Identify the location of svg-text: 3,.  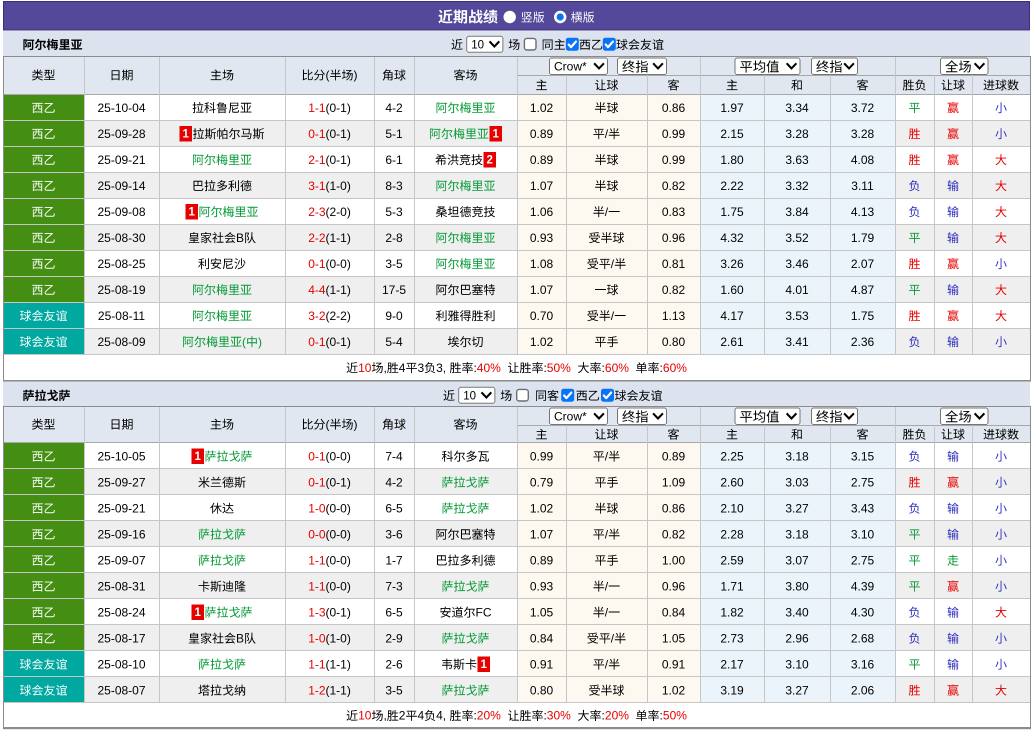
(441, 368).